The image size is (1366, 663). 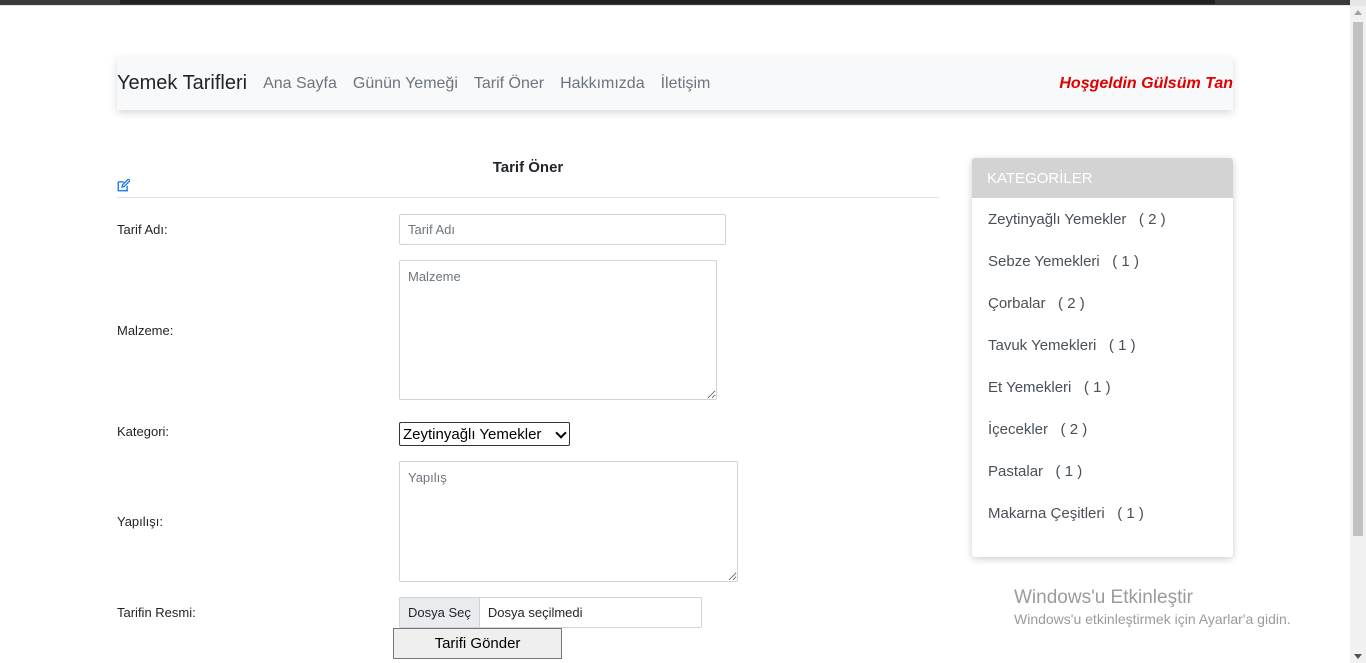 I want to click on site-brand: Yemek Tarifleri, so click(x=182, y=83).